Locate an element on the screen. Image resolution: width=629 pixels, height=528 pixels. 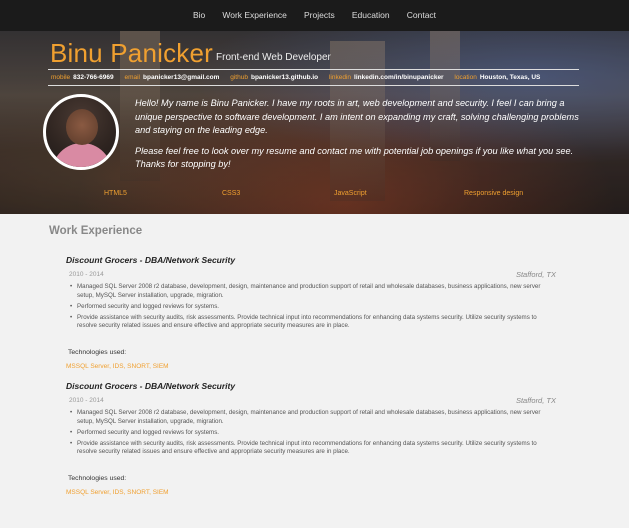
contact-label-github: github is located at coordinates (239, 77).